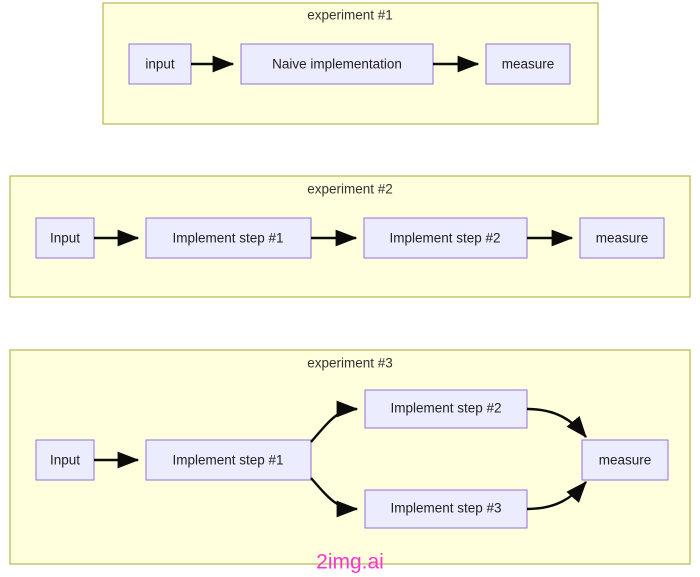  I want to click on node-label-e2-input: Input, so click(65, 238).